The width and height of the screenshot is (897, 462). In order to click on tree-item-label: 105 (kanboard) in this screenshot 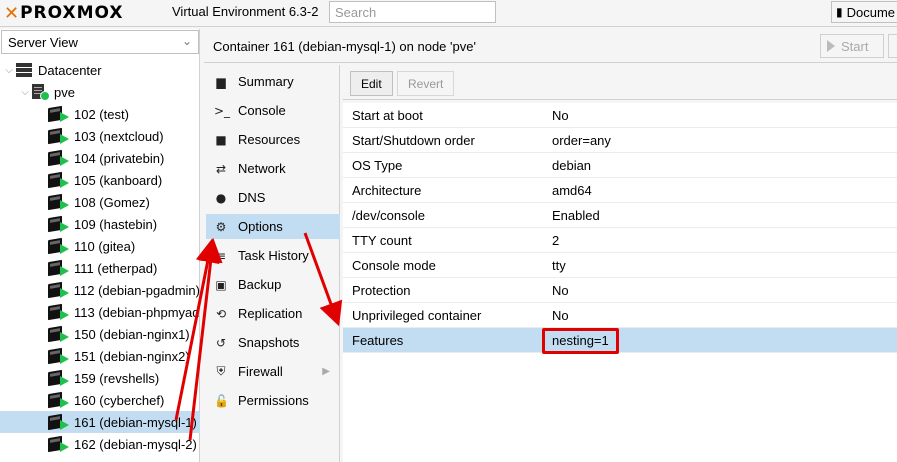, I will do `click(118, 180)`.